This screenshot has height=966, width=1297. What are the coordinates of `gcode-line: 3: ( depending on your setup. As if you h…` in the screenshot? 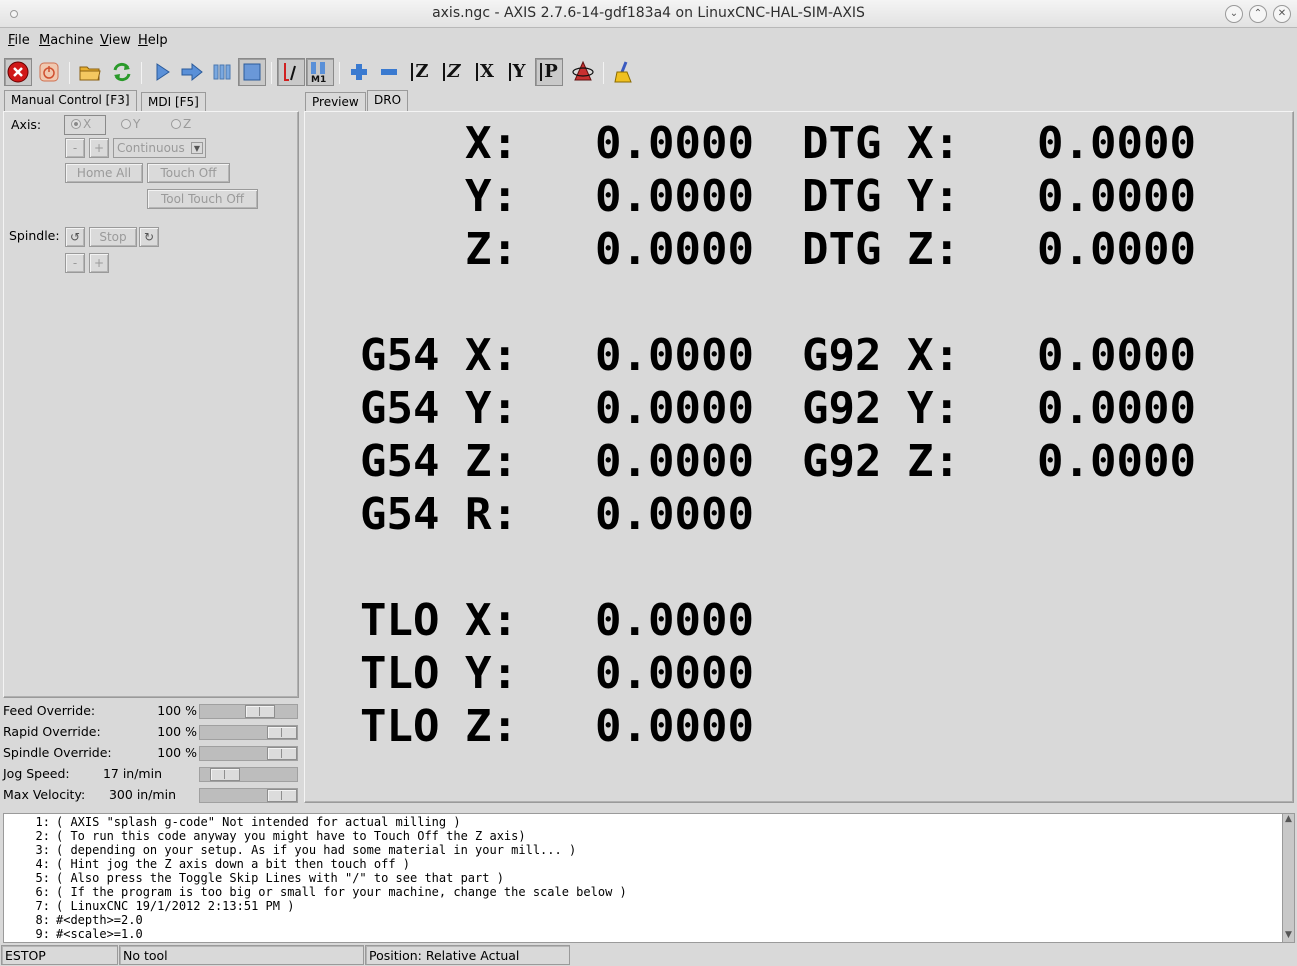 It's located at (643, 850).